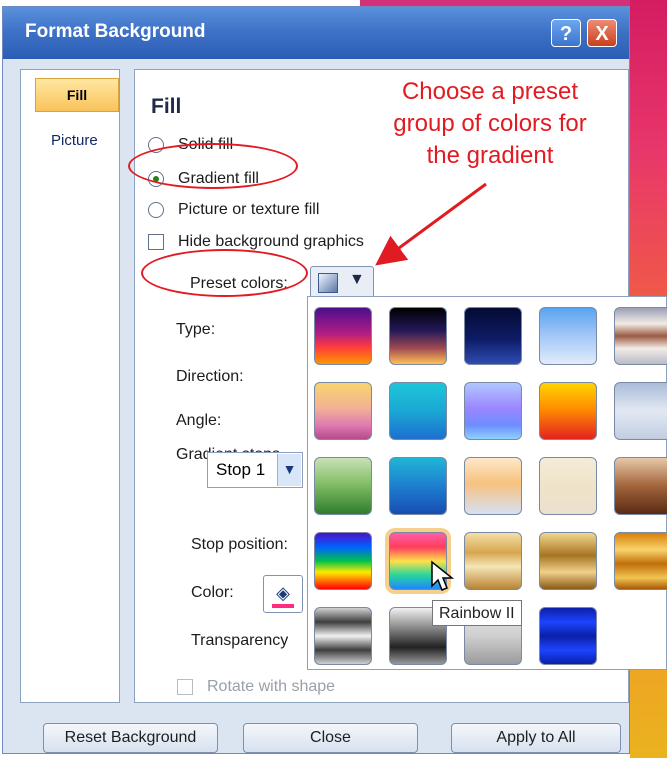 This screenshot has height=758, width=667. What do you see at coordinates (477, 613) in the screenshot?
I see `swatch-tooltip: Rainbow II` at bounding box center [477, 613].